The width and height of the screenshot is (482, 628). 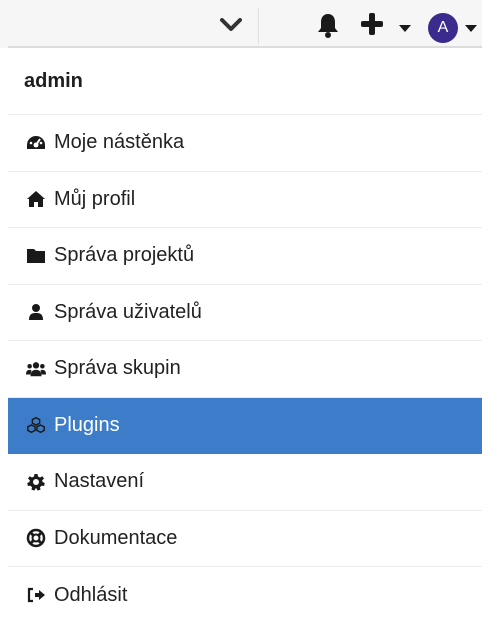 I want to click on menu-item-documentation: Dokumentace, so click(x=245, y=539).